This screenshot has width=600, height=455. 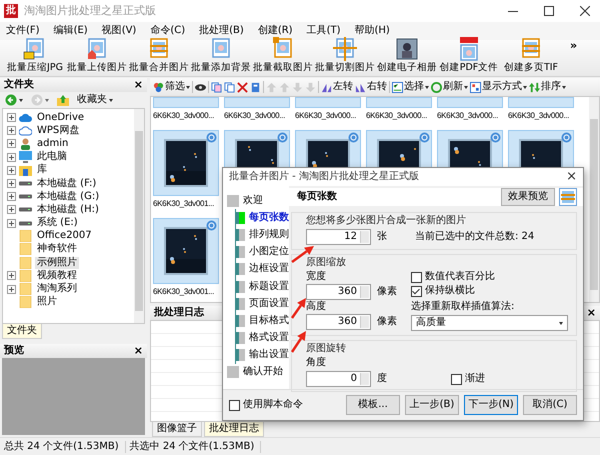 What do you see at coordinates (200, 87) in the screenshot?
I see `toolbar-button` at bounding box center [200, 87].